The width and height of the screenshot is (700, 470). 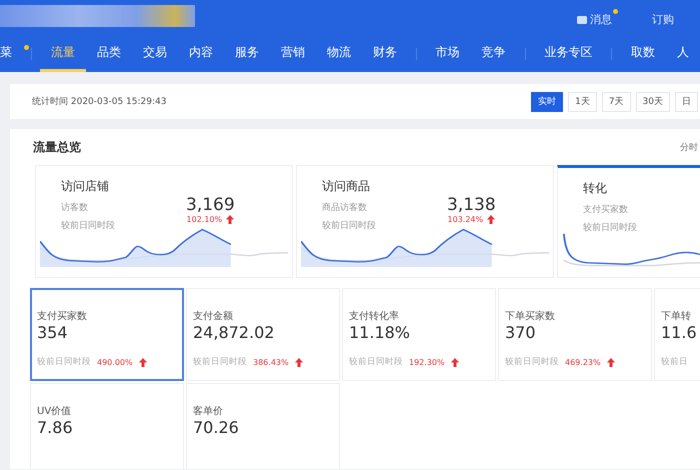 What do you see at coordinates (616, 102) in the screenshot?
I see `period-button: 7天` at bounding box center [616, 102].